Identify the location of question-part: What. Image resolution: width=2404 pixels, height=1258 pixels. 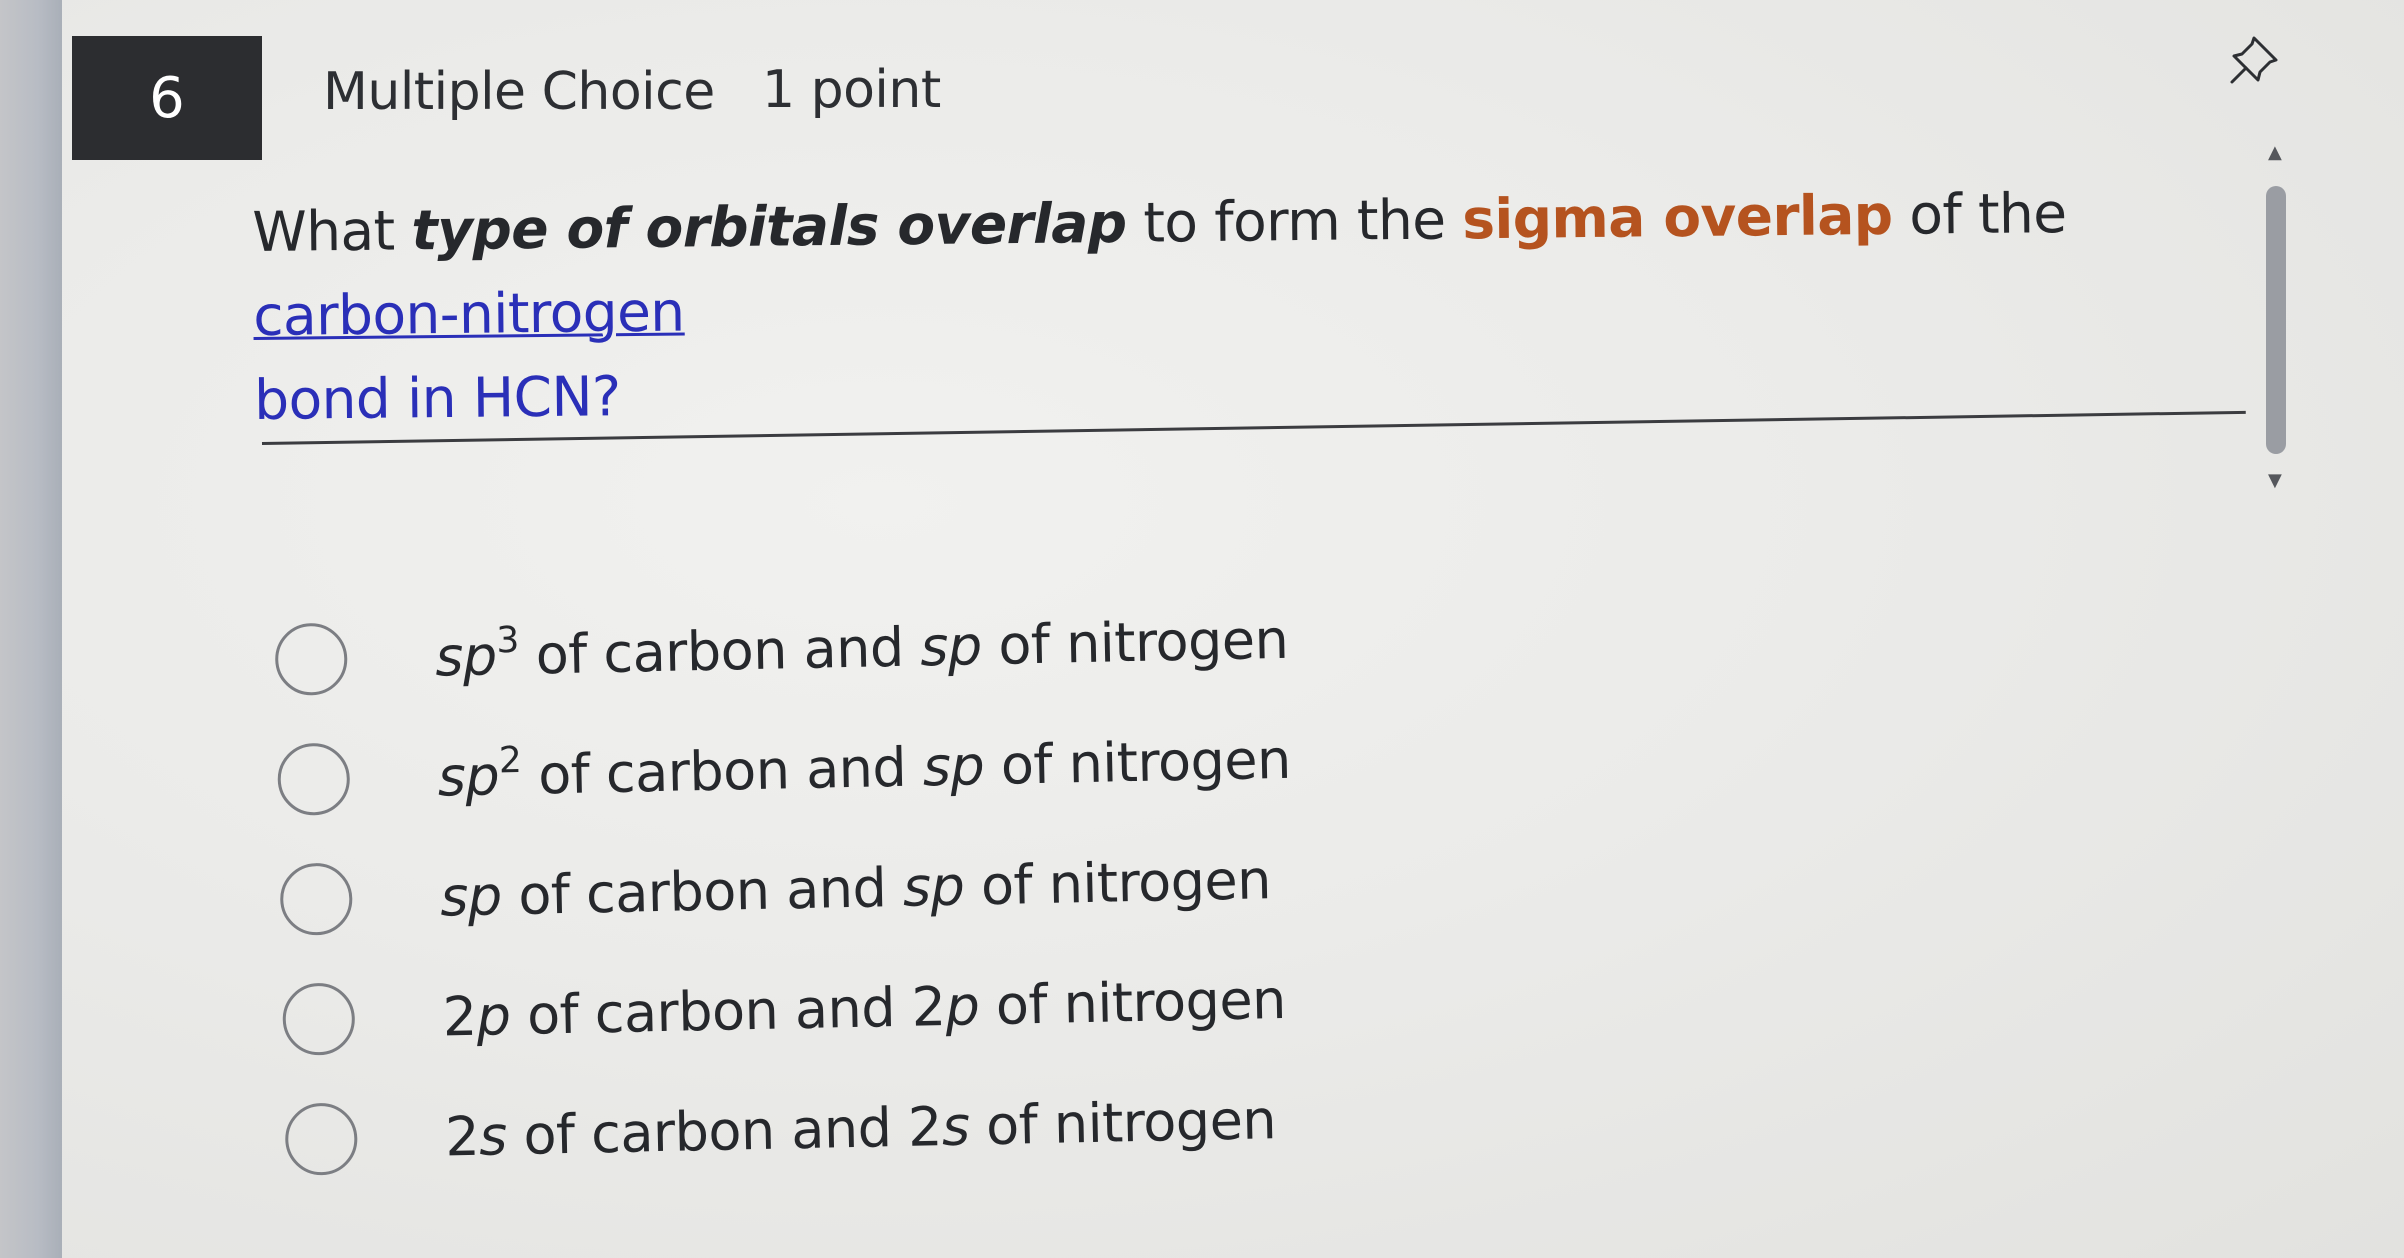
(332, 231).